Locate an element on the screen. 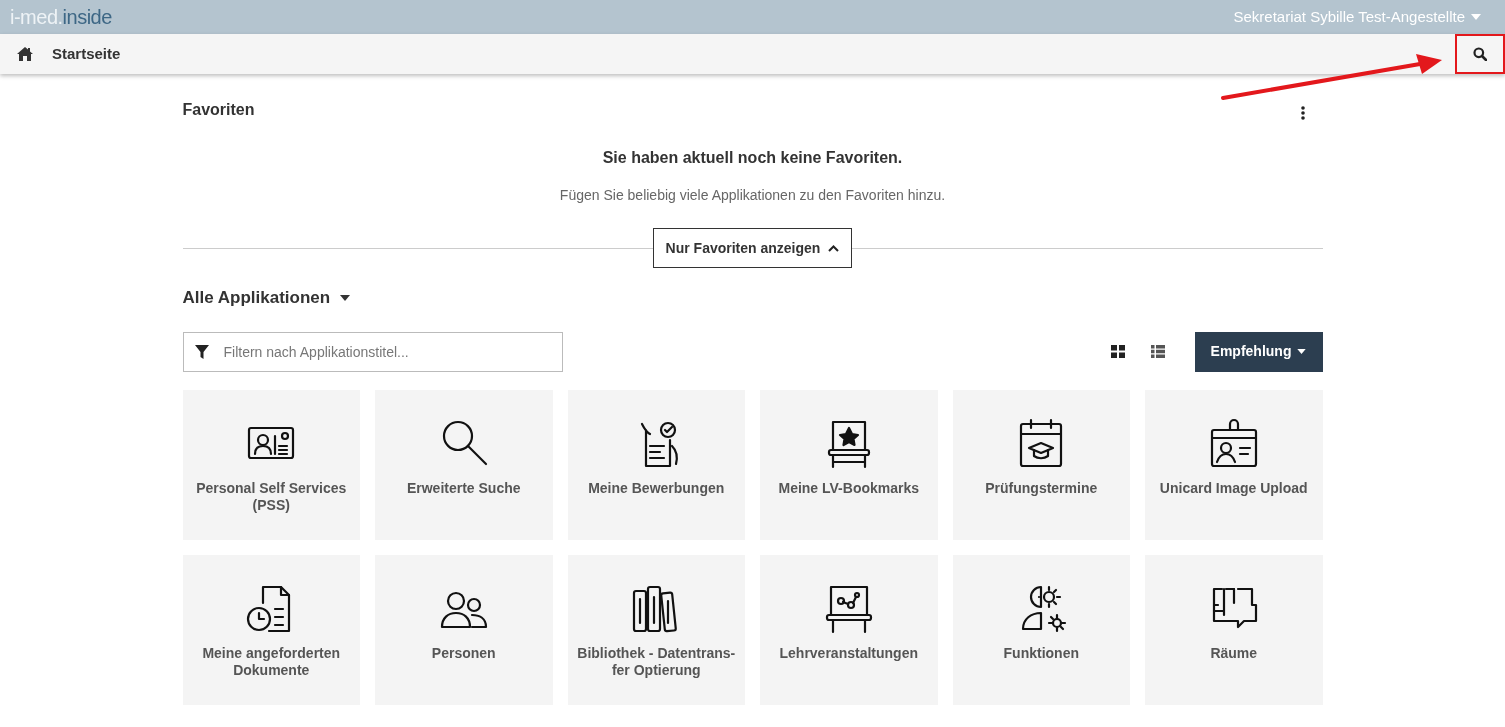 The height and width of the screenshot is (727, 1505). filter-icon is located at coordinates (201, 351).